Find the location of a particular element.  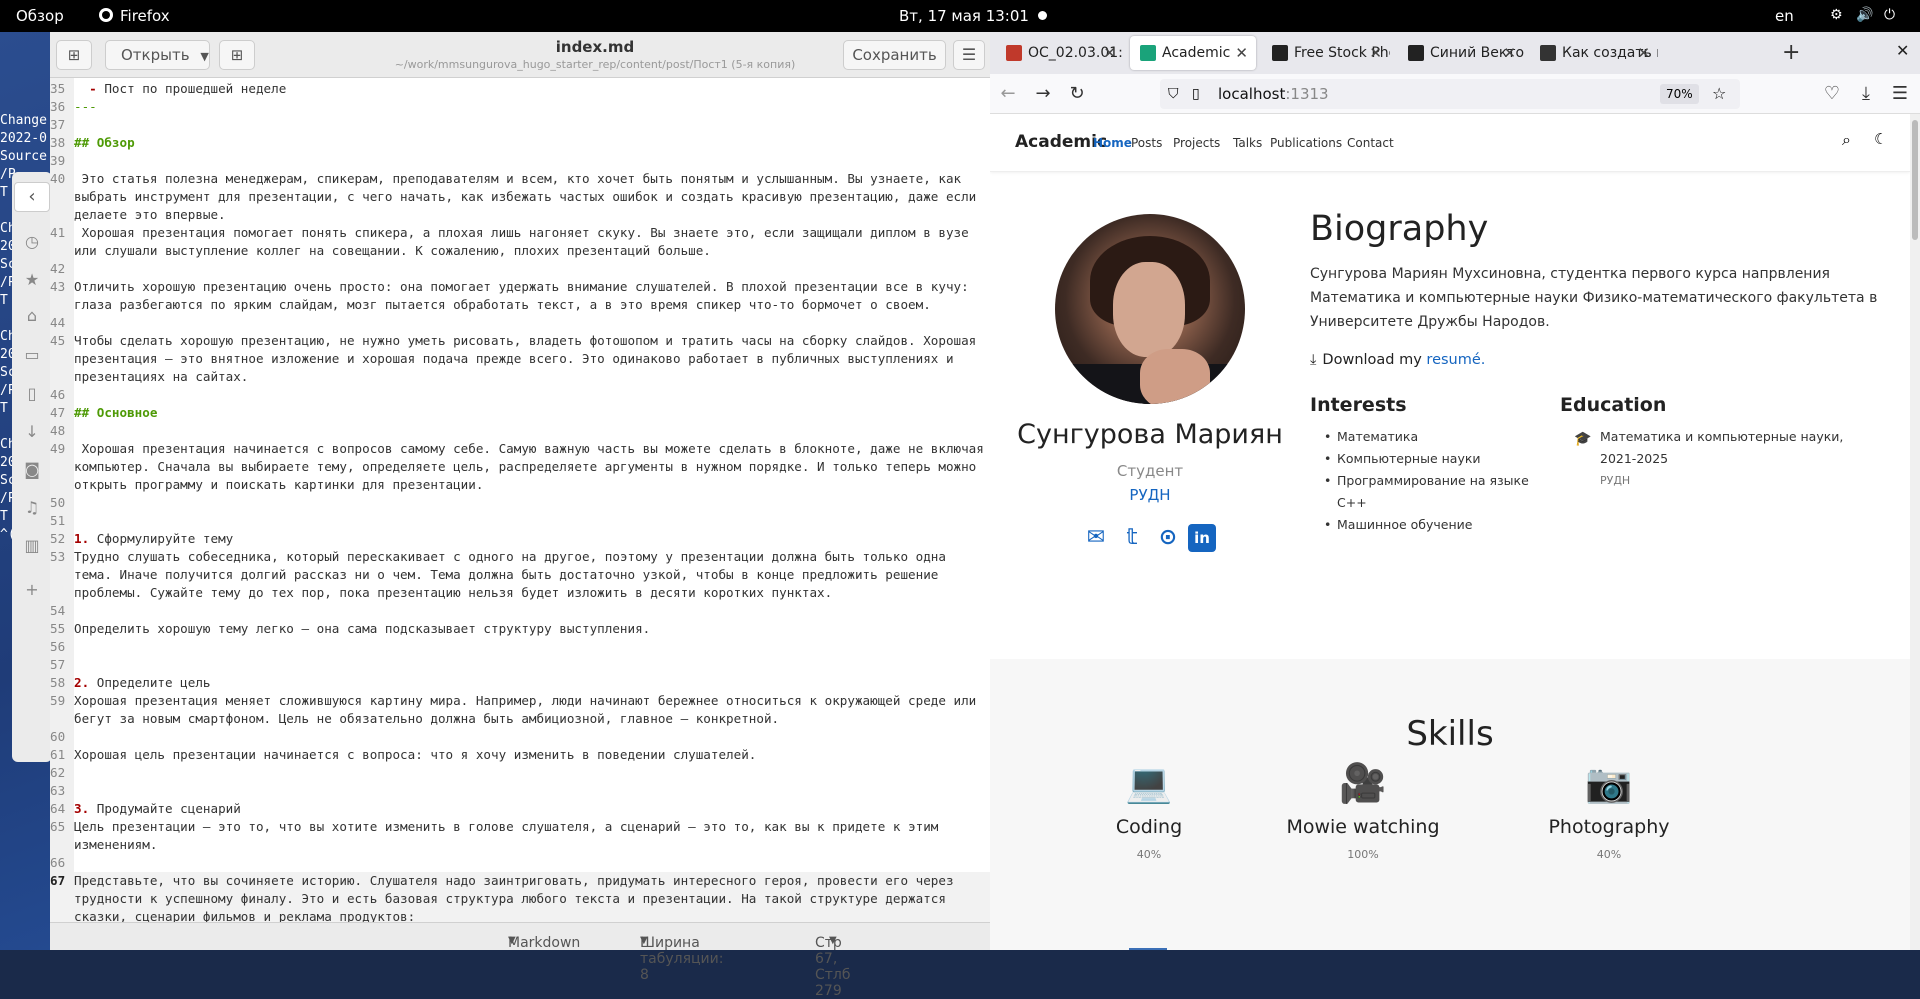

menu-icon: ☰ is located at coordinates (1900, 94).